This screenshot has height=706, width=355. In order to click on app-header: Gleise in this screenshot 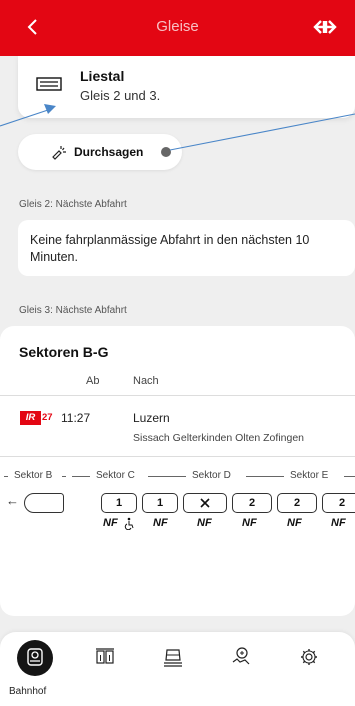, I will do `click(177, 28)`.